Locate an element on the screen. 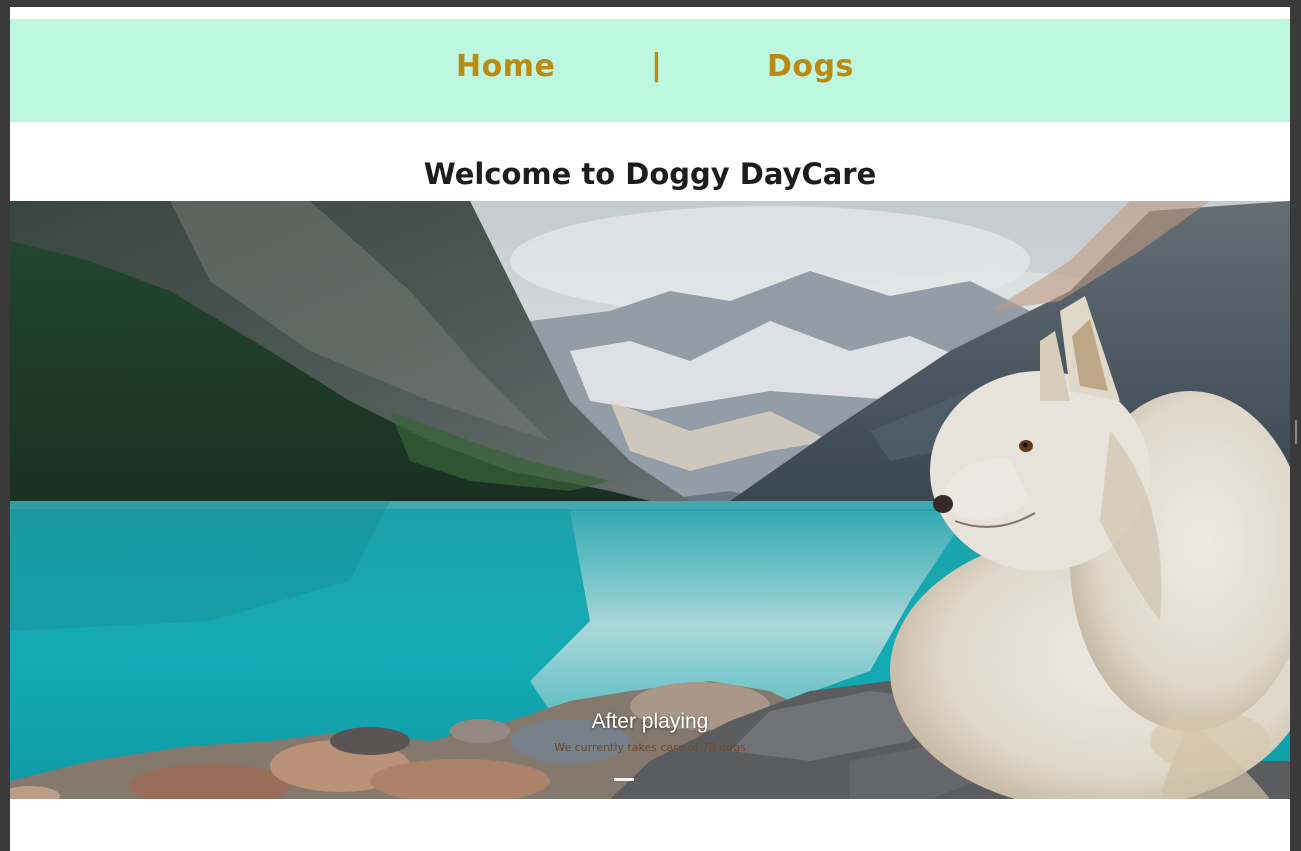 This screenshot has width=1301, height=851. carousel-caption-title: After playing is located at coordinates (650, 721).